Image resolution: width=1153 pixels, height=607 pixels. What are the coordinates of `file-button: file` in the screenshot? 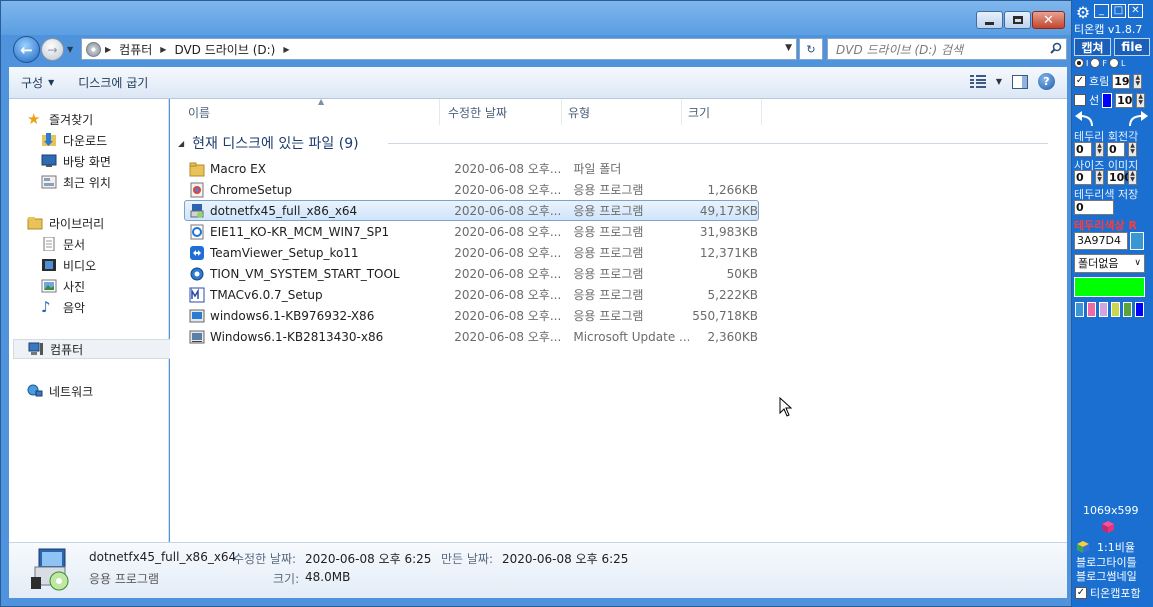 It's located at (1132, 47).